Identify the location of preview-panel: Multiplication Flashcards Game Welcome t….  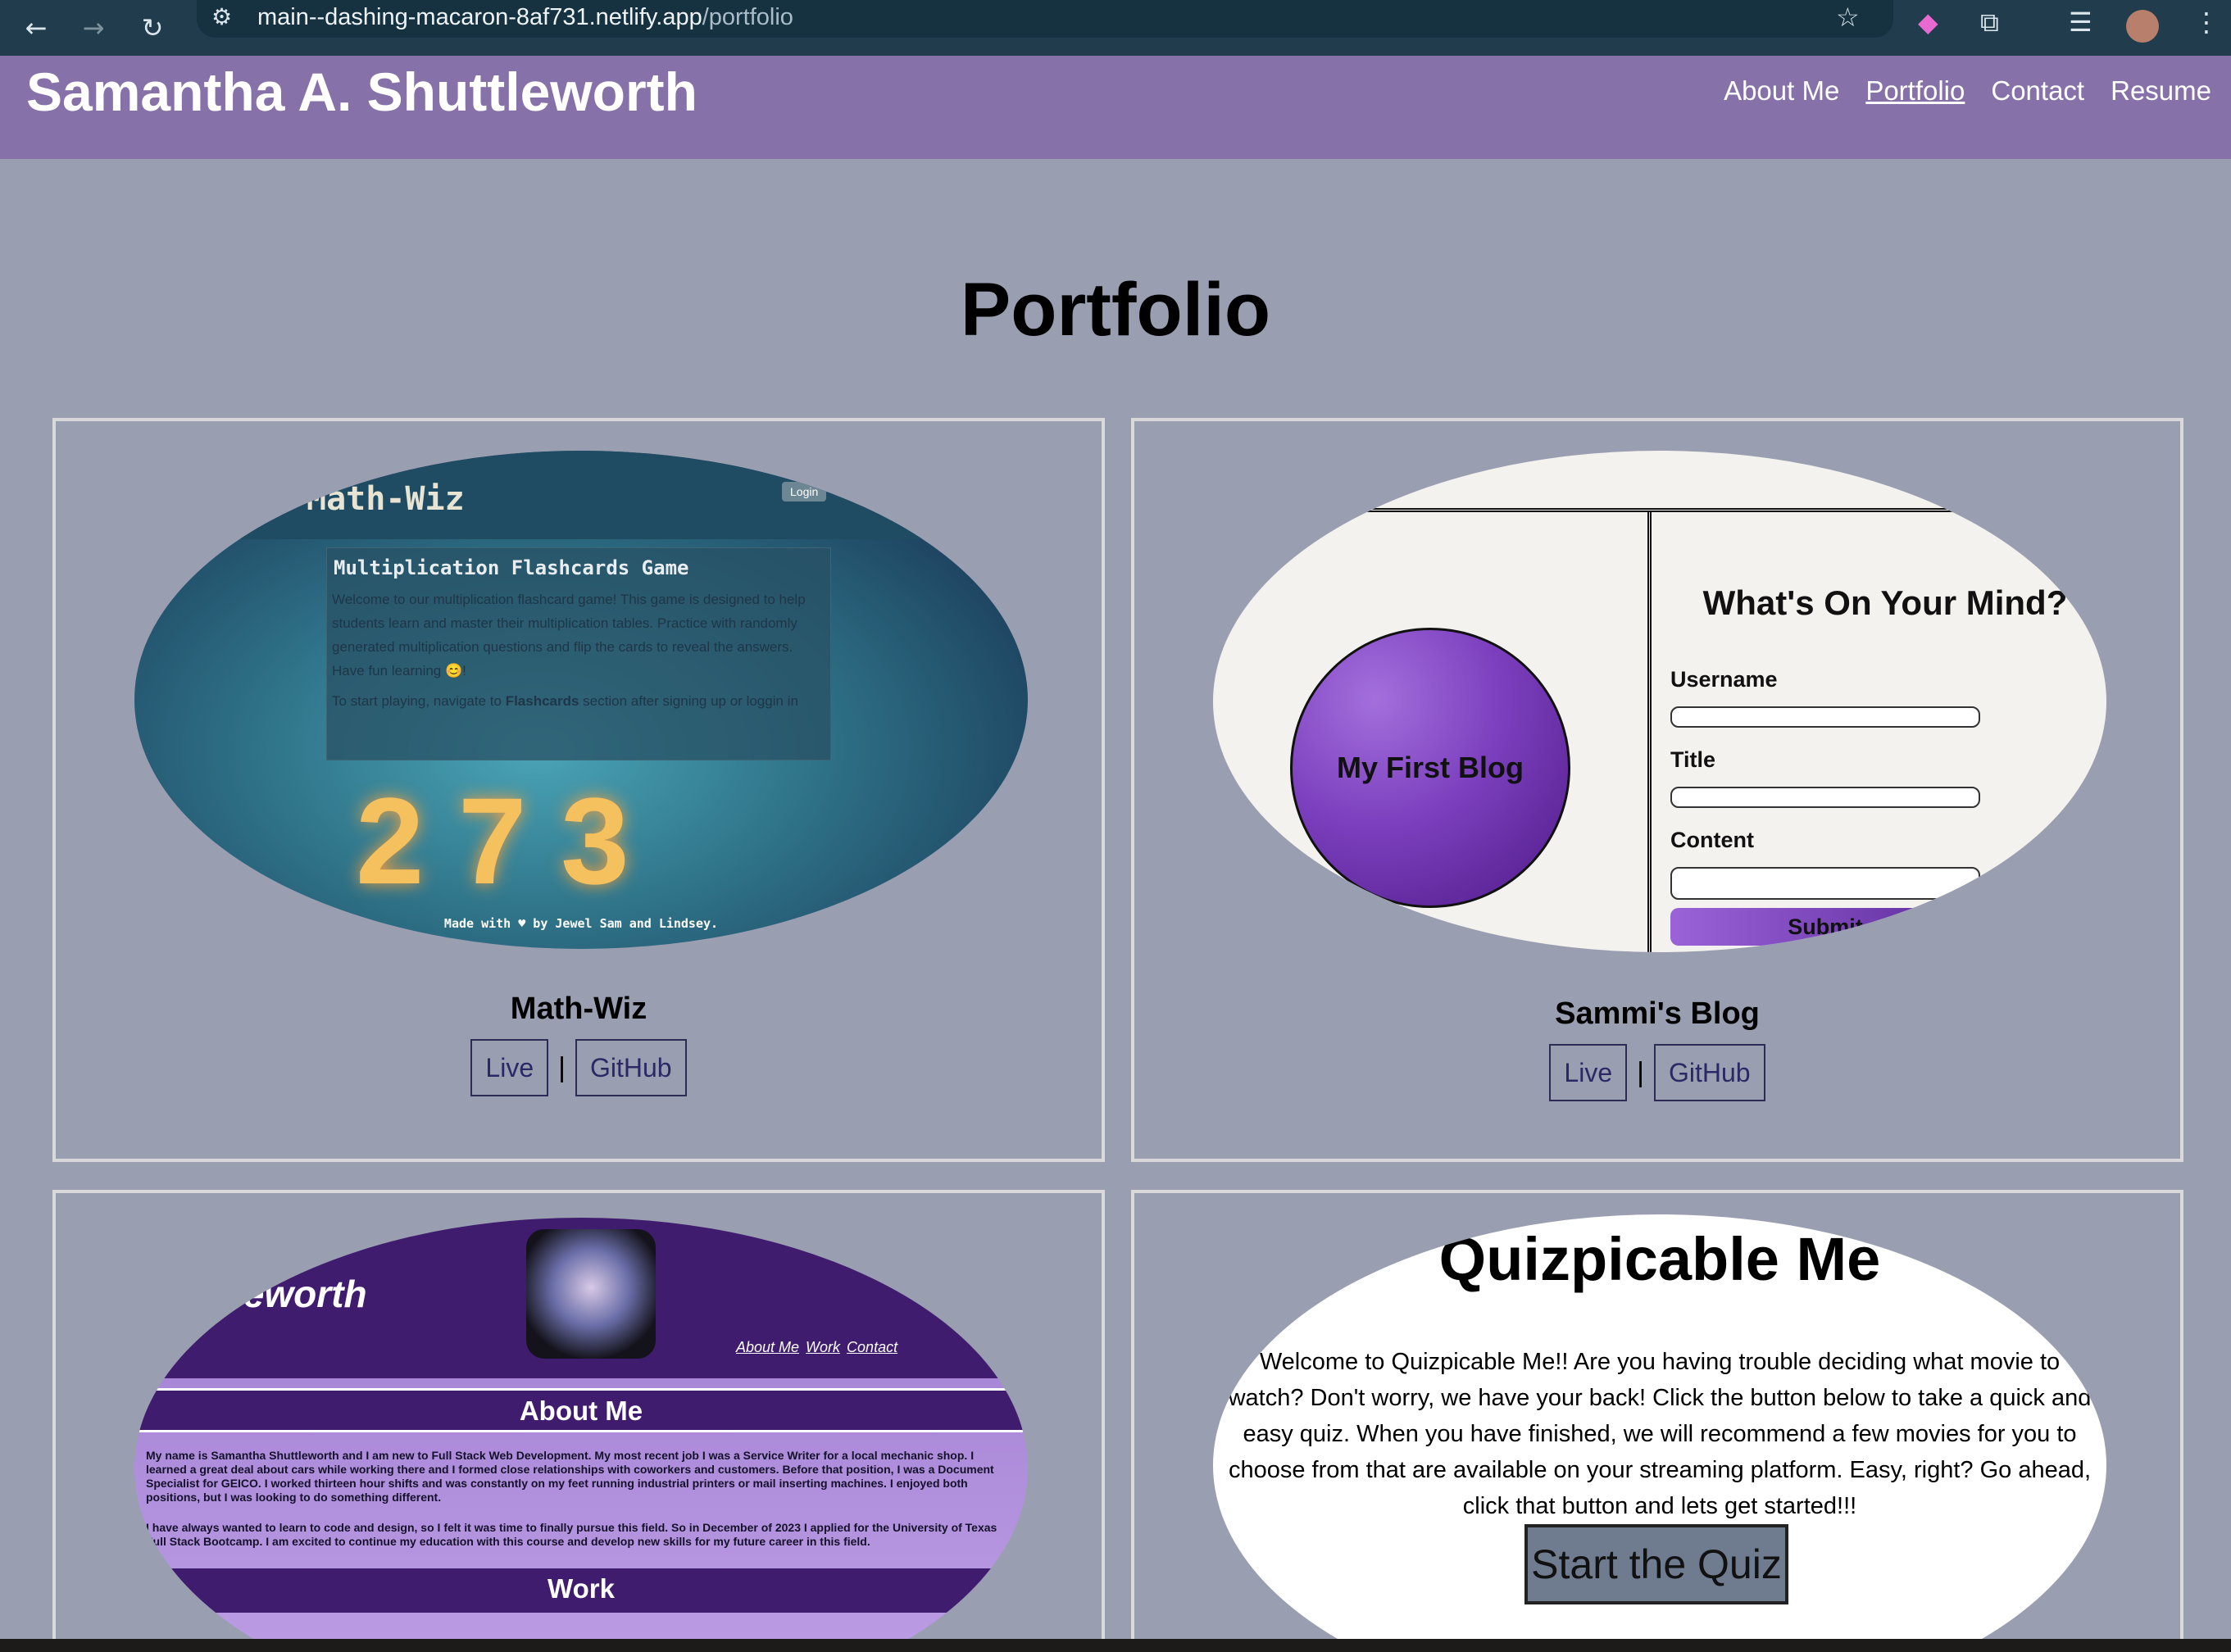
(578, 653).